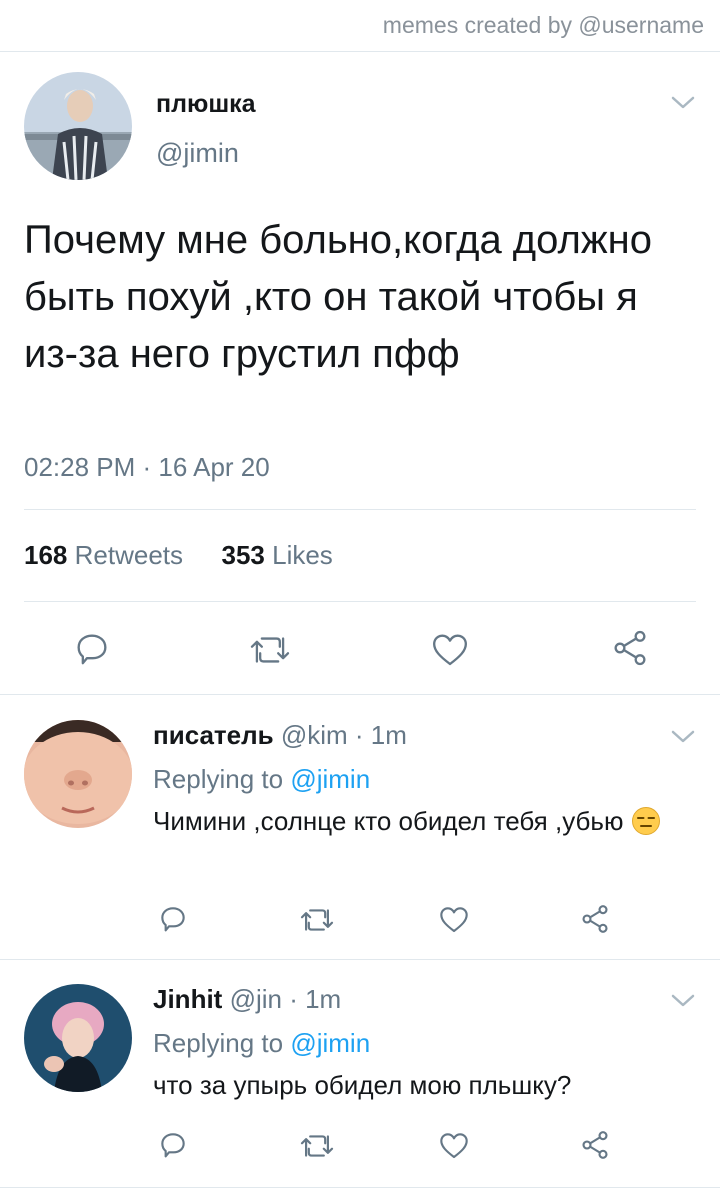 Image resolution: width=720 pixels, height=1198 pixels. What do you see at coordinates (242, 555) in the screenshot?
I see `likes-count: 353` at bounding box center [242, 555].